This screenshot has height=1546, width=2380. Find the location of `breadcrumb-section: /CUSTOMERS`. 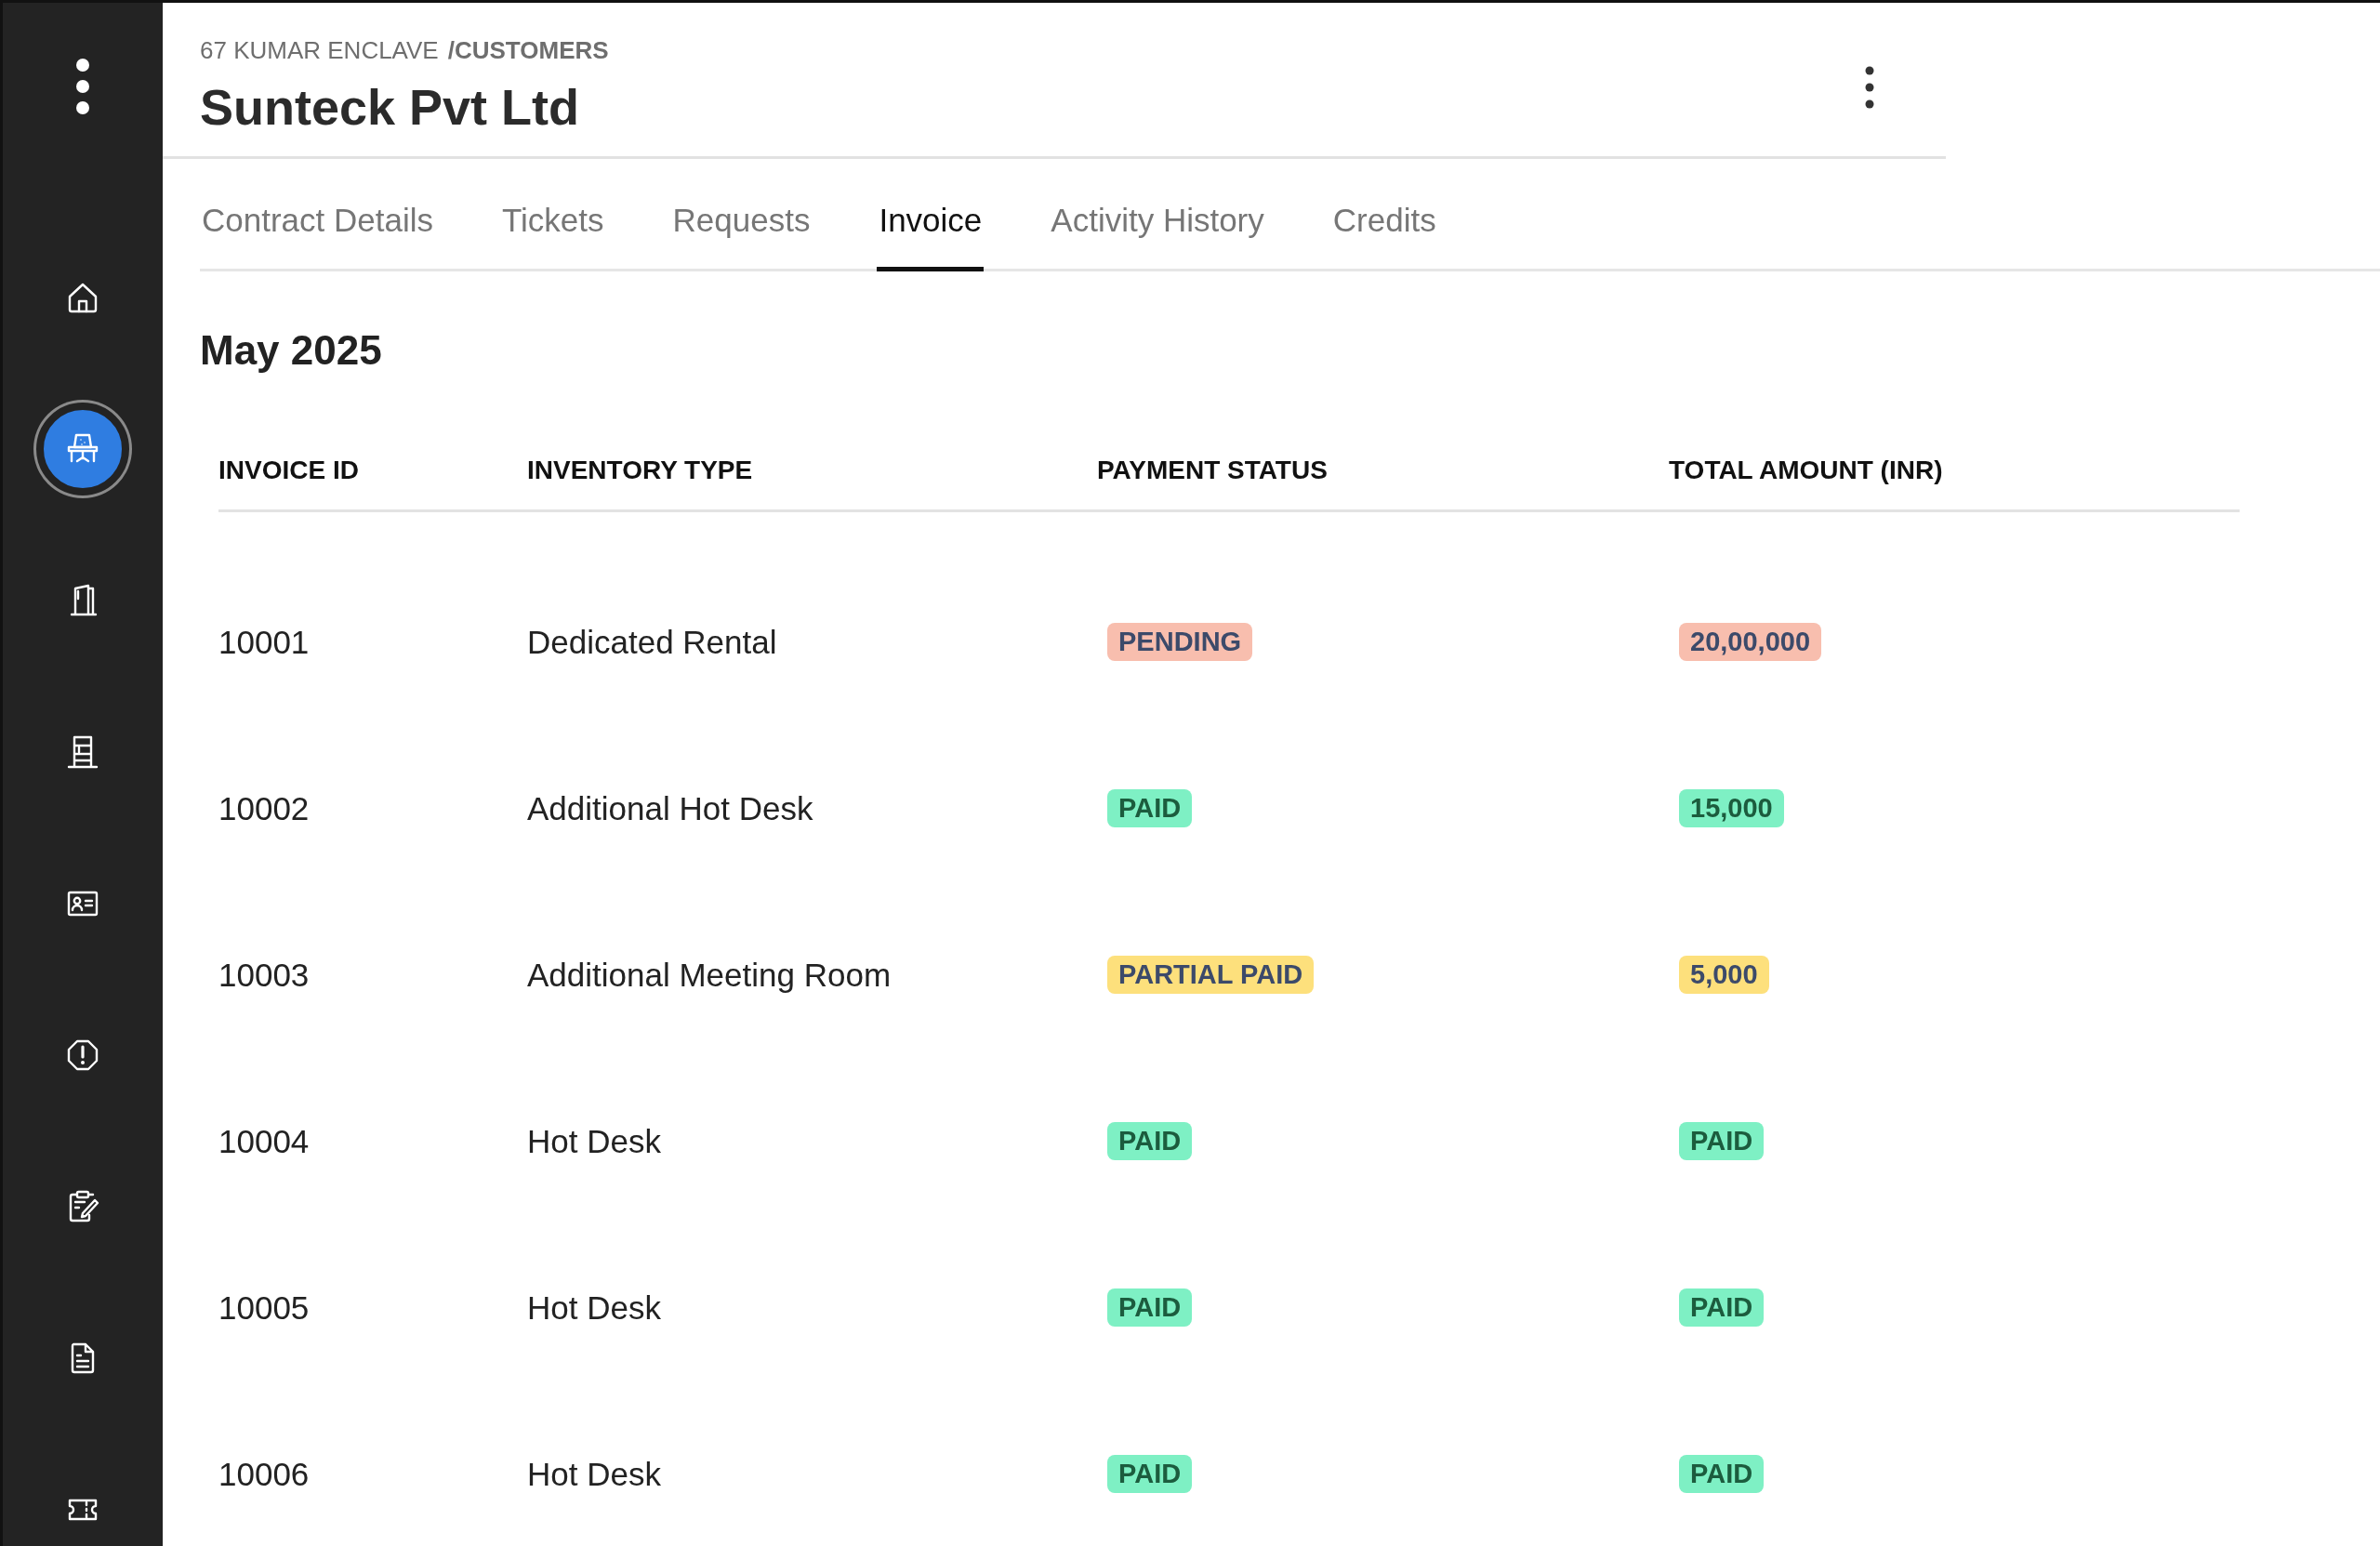

breadcrumb-section: /CUSTOMERS is located at coordinates (528, 50).